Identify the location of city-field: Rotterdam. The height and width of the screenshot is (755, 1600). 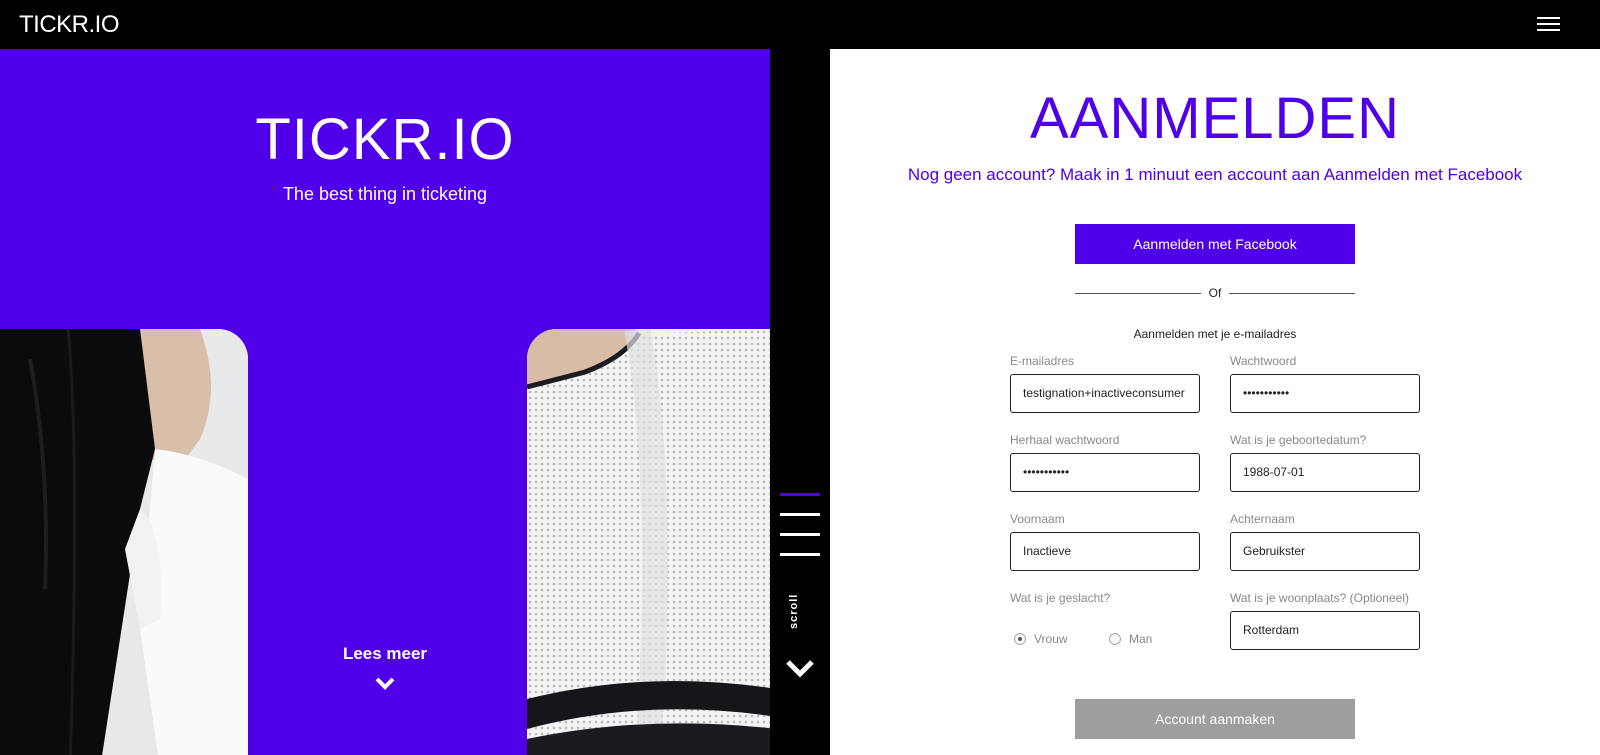
(1325, 630).